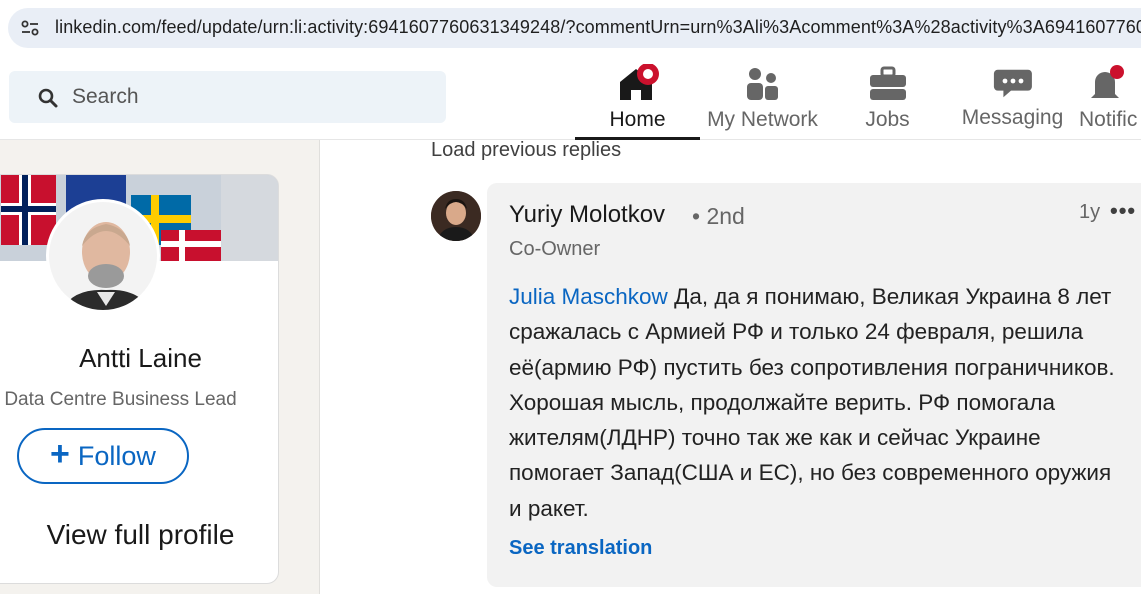  Describe the element at coordinates (1107, 81) in the screenshot. I see `bell-icon` at that location.